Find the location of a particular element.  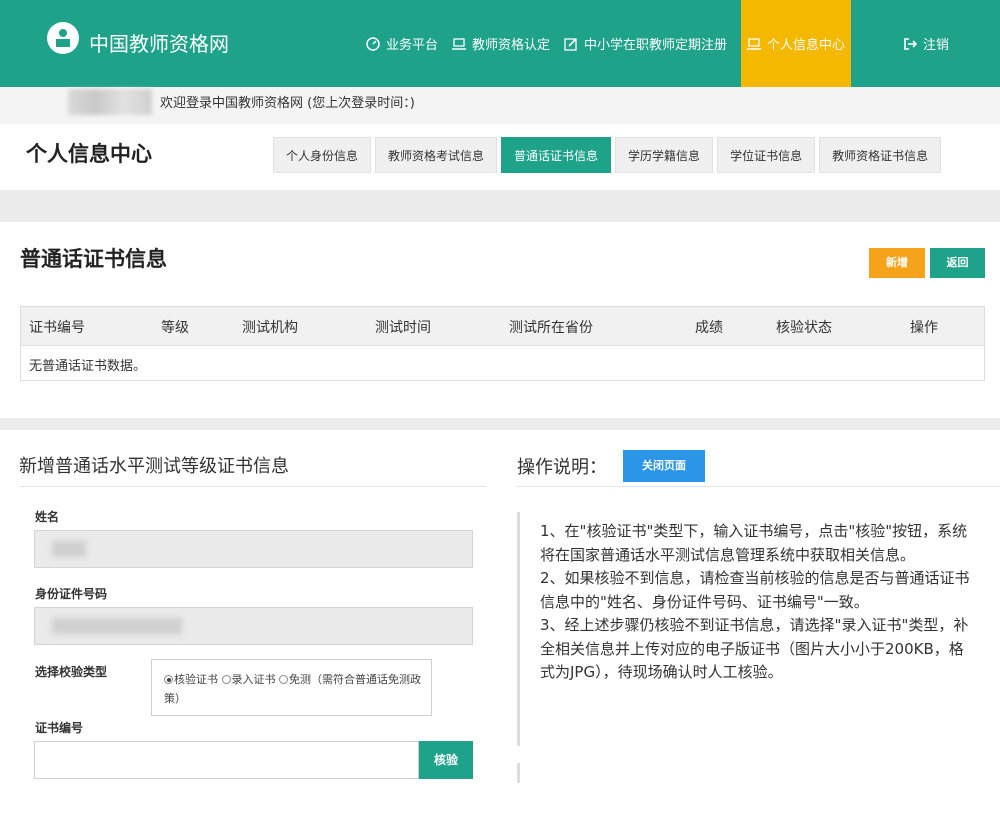

site-title: 中国教师资格网 is located at coordinates (159, 42).